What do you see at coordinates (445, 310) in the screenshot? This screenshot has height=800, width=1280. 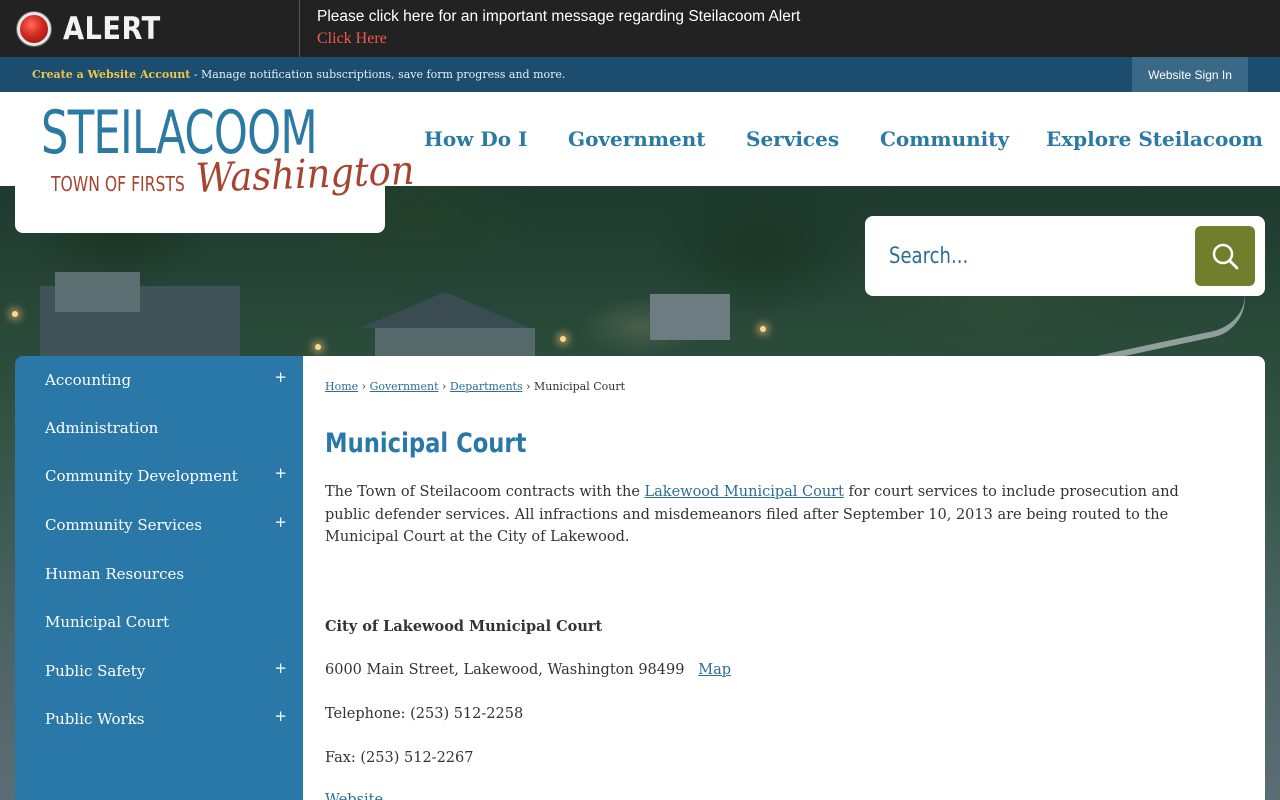 I see `house-roof-shape` at bounding box center [445, 310].